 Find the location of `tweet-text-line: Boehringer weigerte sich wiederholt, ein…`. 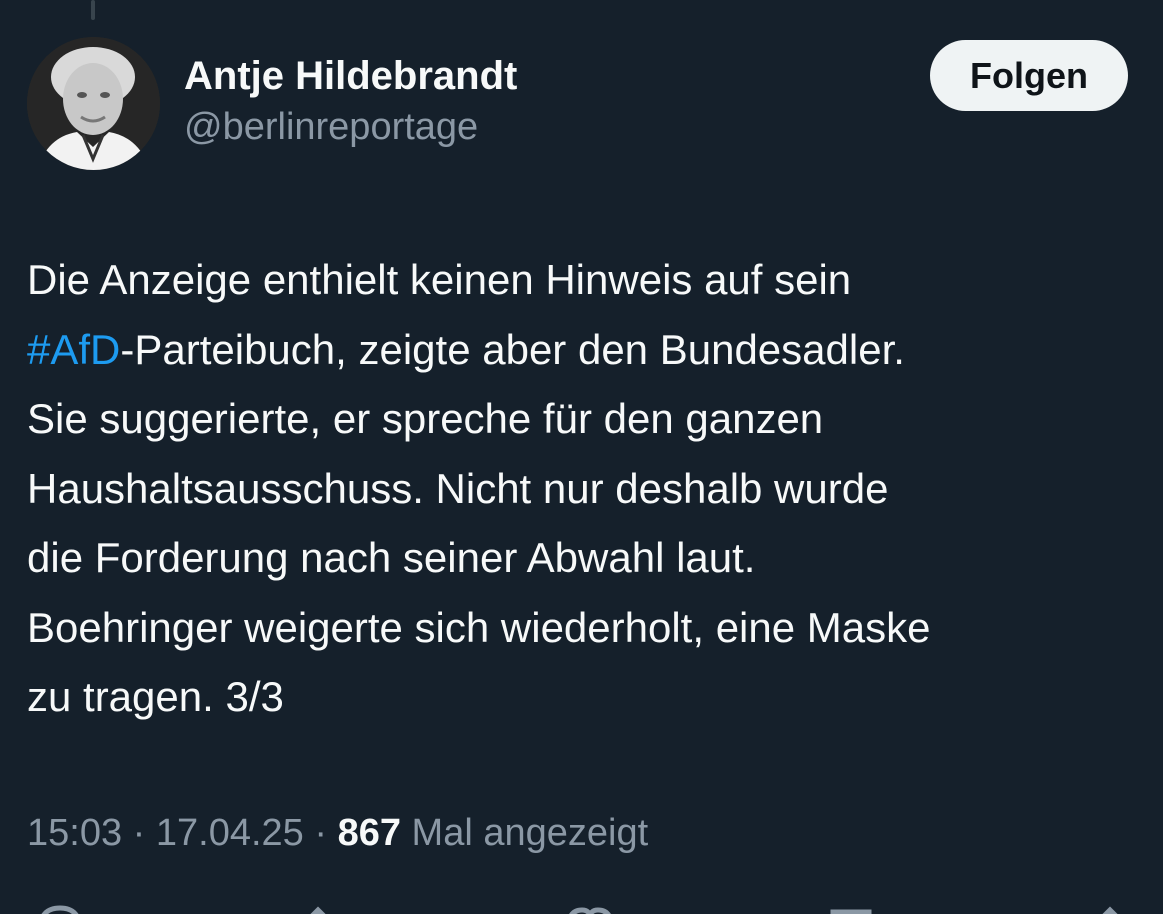

tweet-text-line: Boehringer weigerte sich wiederholt, ein… is located at coordinates (479, 627).